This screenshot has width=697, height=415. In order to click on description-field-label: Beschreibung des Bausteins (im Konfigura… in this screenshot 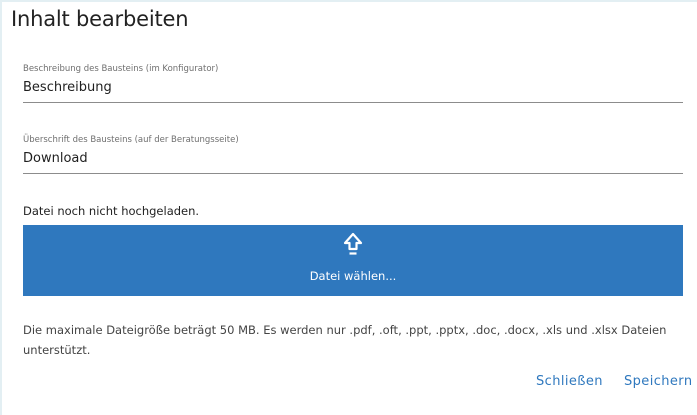, I will do `click(121, 69)`.